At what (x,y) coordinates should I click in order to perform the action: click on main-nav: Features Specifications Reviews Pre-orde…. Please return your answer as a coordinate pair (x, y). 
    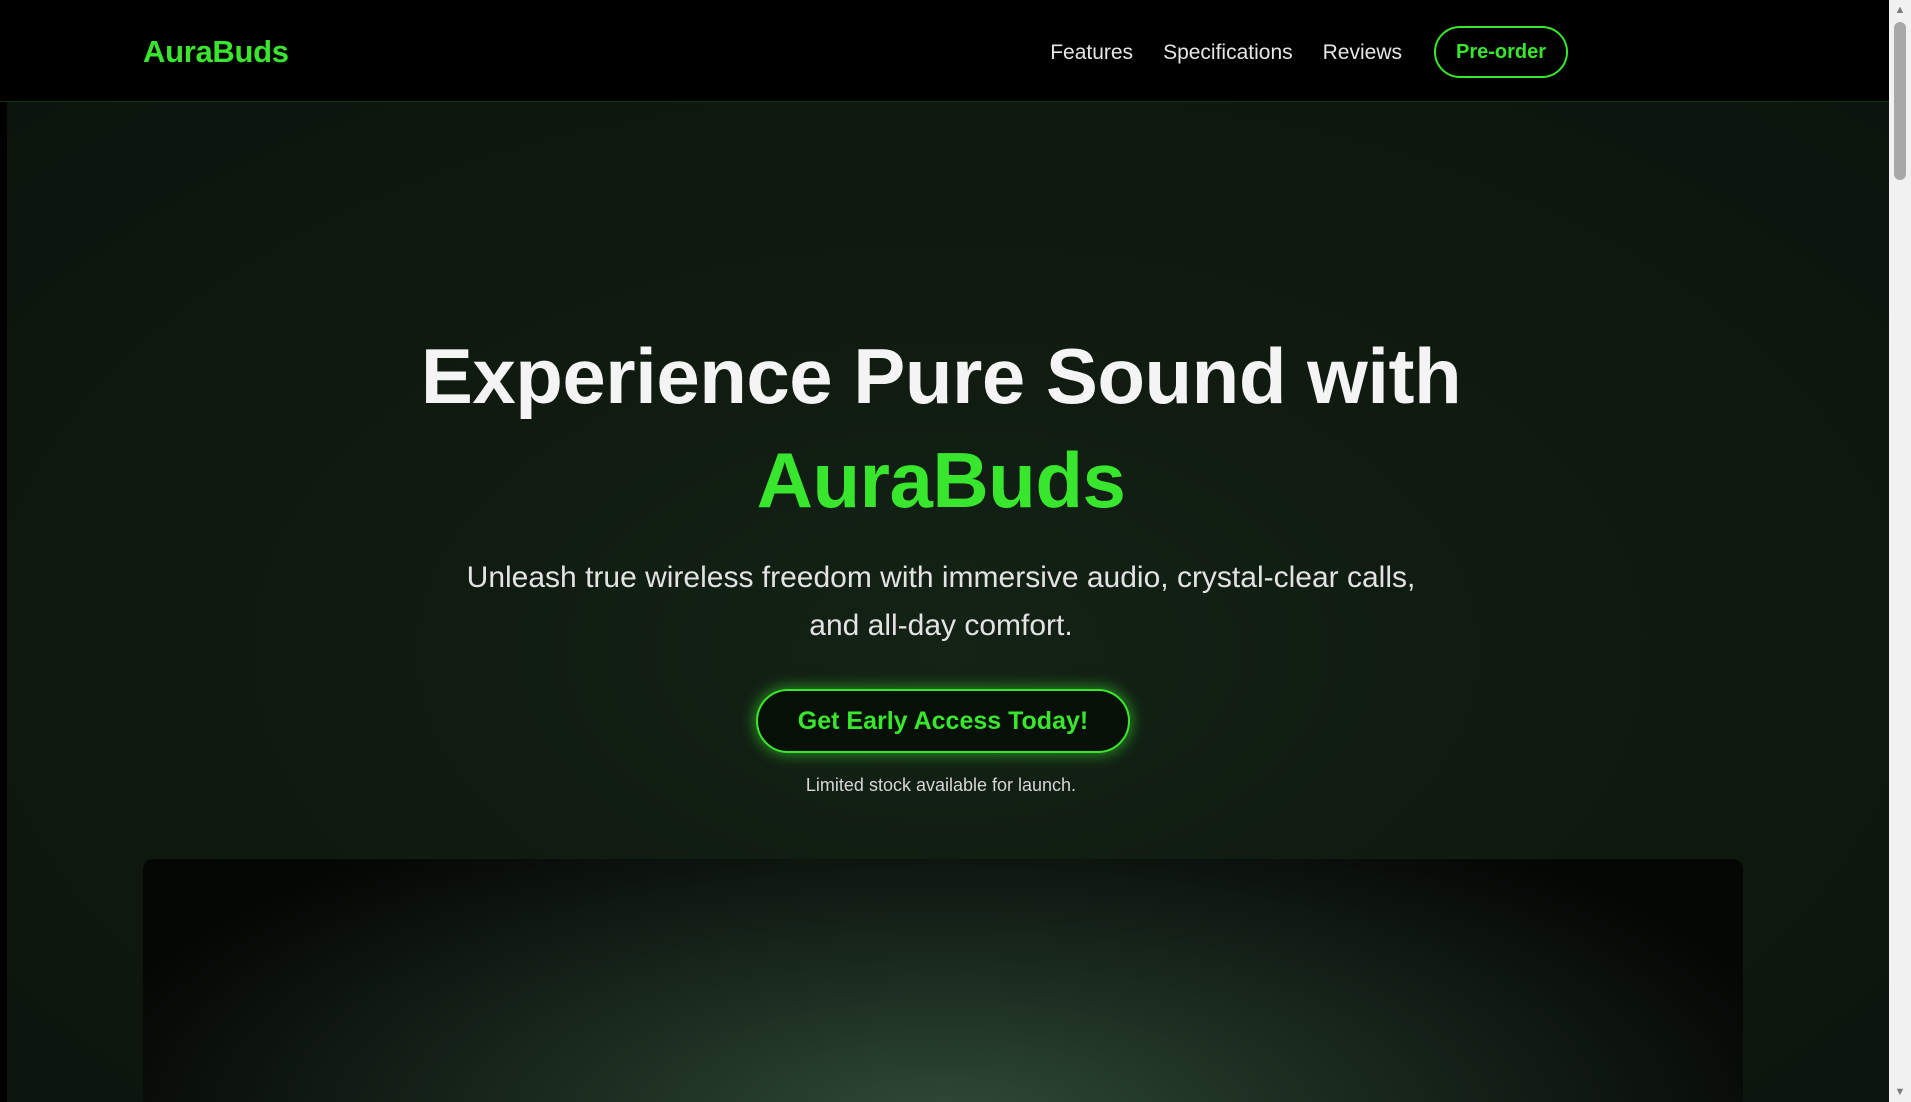
    Looking at the image, I should click on (1309, 52).